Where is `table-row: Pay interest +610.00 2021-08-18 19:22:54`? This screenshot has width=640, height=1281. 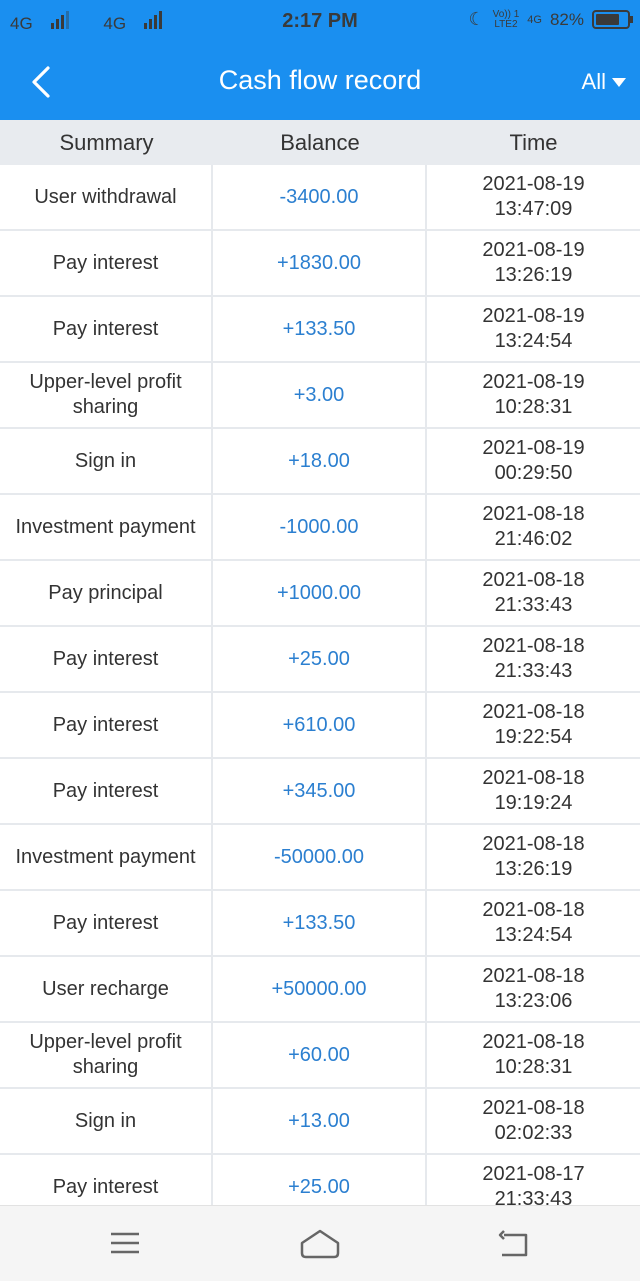 table-row: Pay interest +610.00 2021-08-18 19:22:54 is located at coordinates (320, 726).